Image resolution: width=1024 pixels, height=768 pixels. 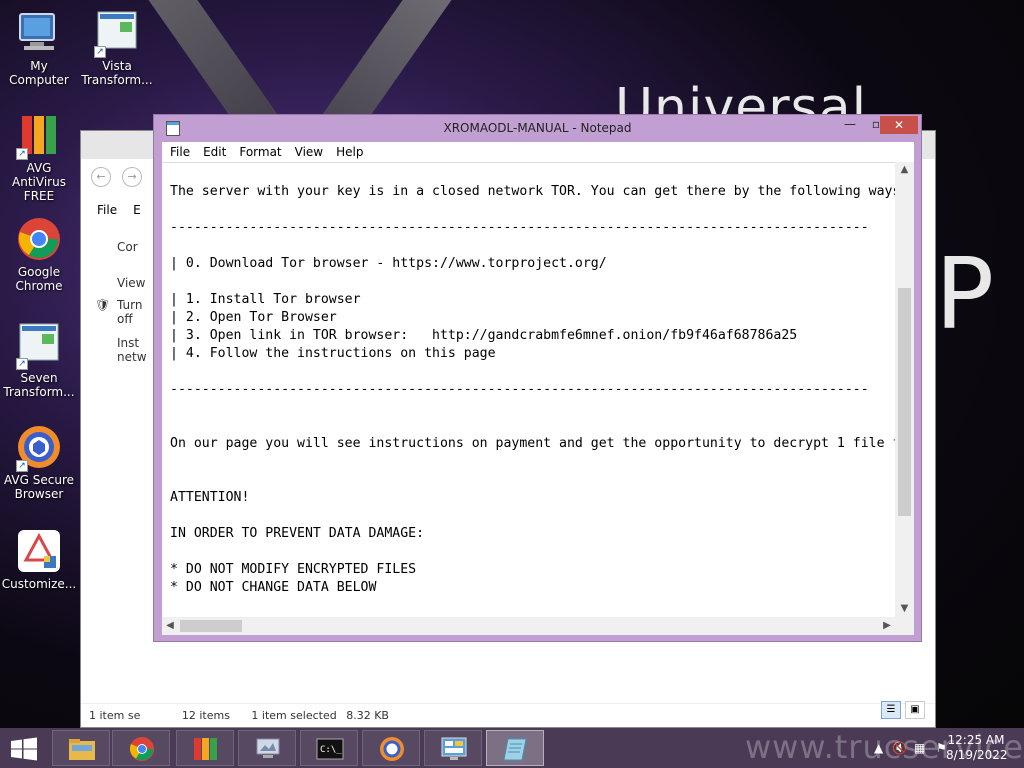 I want to click on computer-icon, so click(x=39, y=33).